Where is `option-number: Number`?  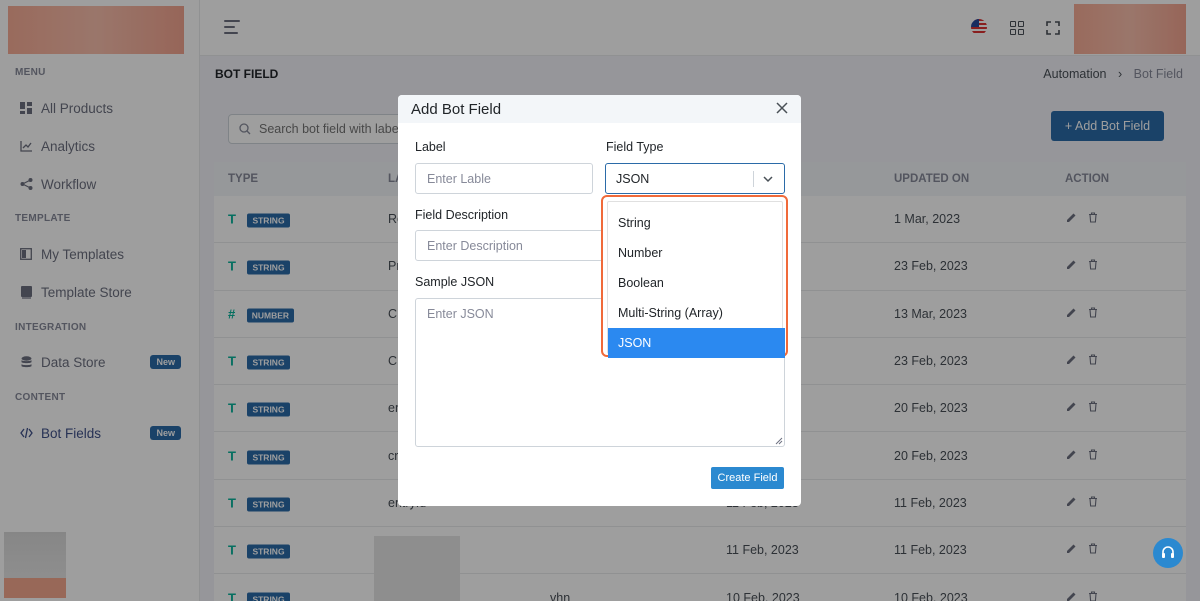 option-number: Number is located at coordinates (696, 253).